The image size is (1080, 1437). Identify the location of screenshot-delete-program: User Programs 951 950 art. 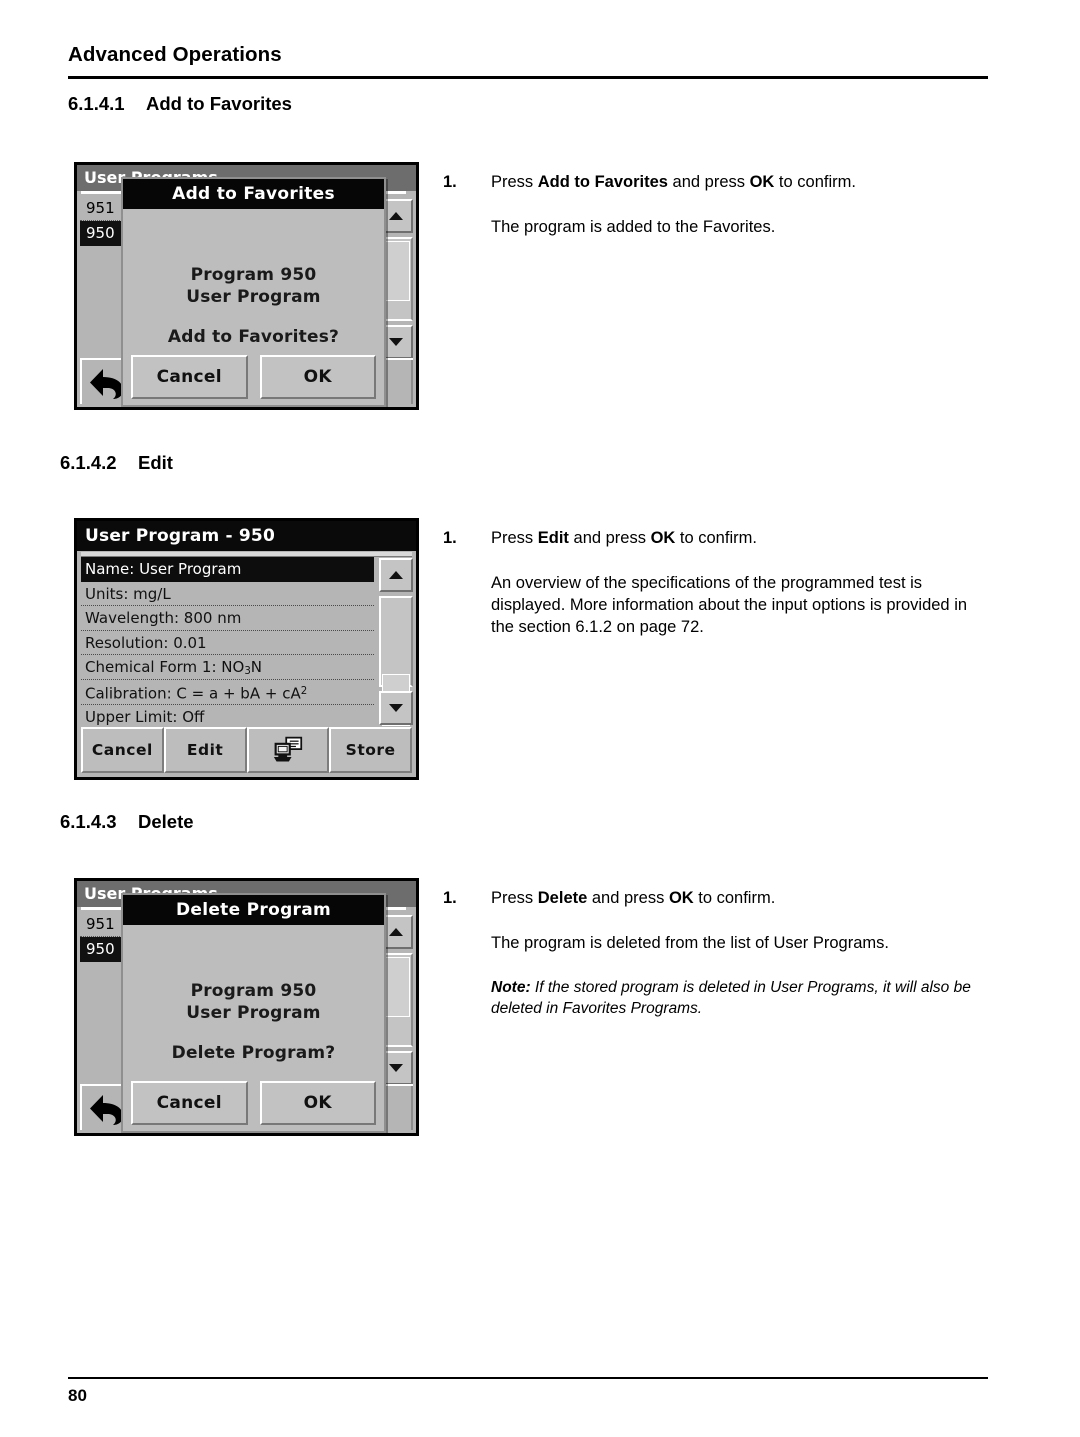
(246, 1007).